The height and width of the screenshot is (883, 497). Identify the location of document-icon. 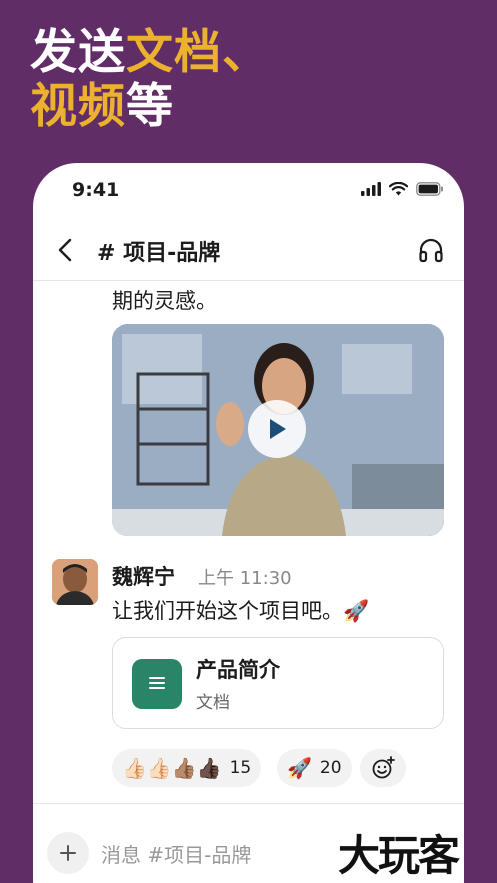
(157, 684).